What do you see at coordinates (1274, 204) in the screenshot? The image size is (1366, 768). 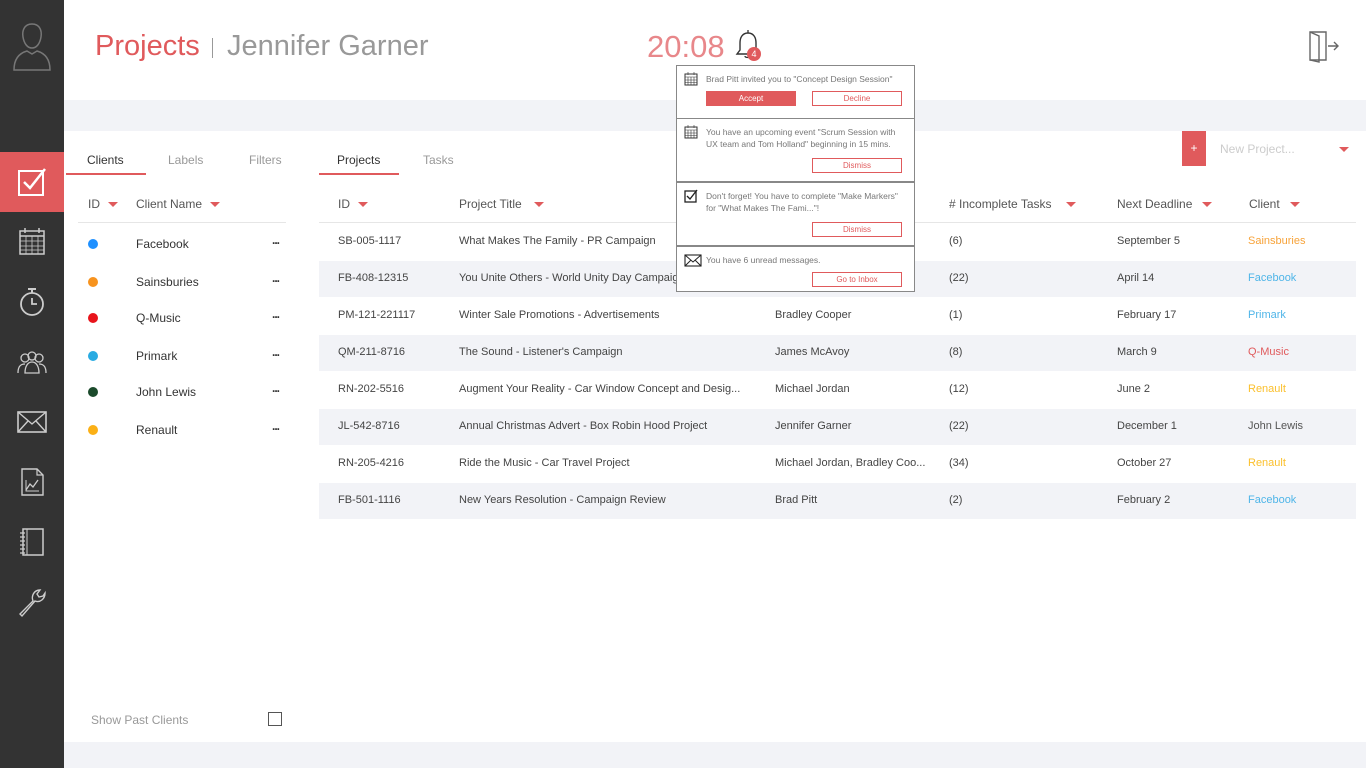 I see `projects-client-header: Client` at bounding box center [1274, 204].